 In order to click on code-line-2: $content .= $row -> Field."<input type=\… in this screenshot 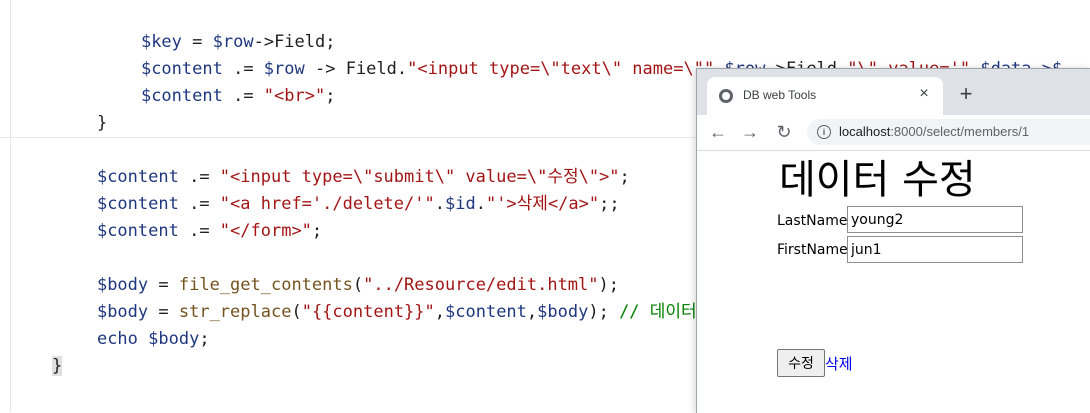, I will do `click(581, 54)`.